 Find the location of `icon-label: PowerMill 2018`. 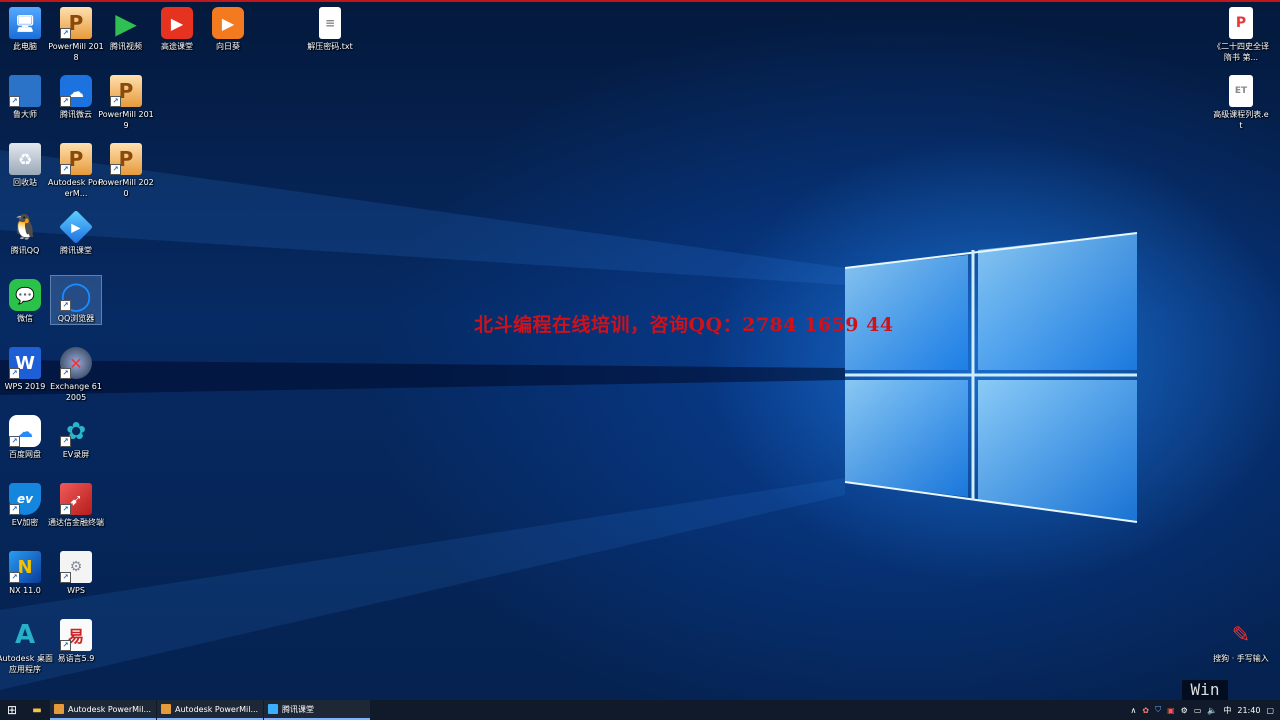

icon-label: PowerMill 2018 is located at coordinates (76, 52).